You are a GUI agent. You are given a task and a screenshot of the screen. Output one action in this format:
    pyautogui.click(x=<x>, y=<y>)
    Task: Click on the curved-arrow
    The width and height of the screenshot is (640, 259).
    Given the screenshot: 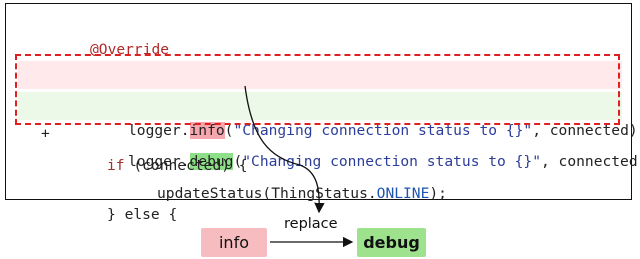 What is the action you would take?
    pyautogui.click(x=284, y=149)
    